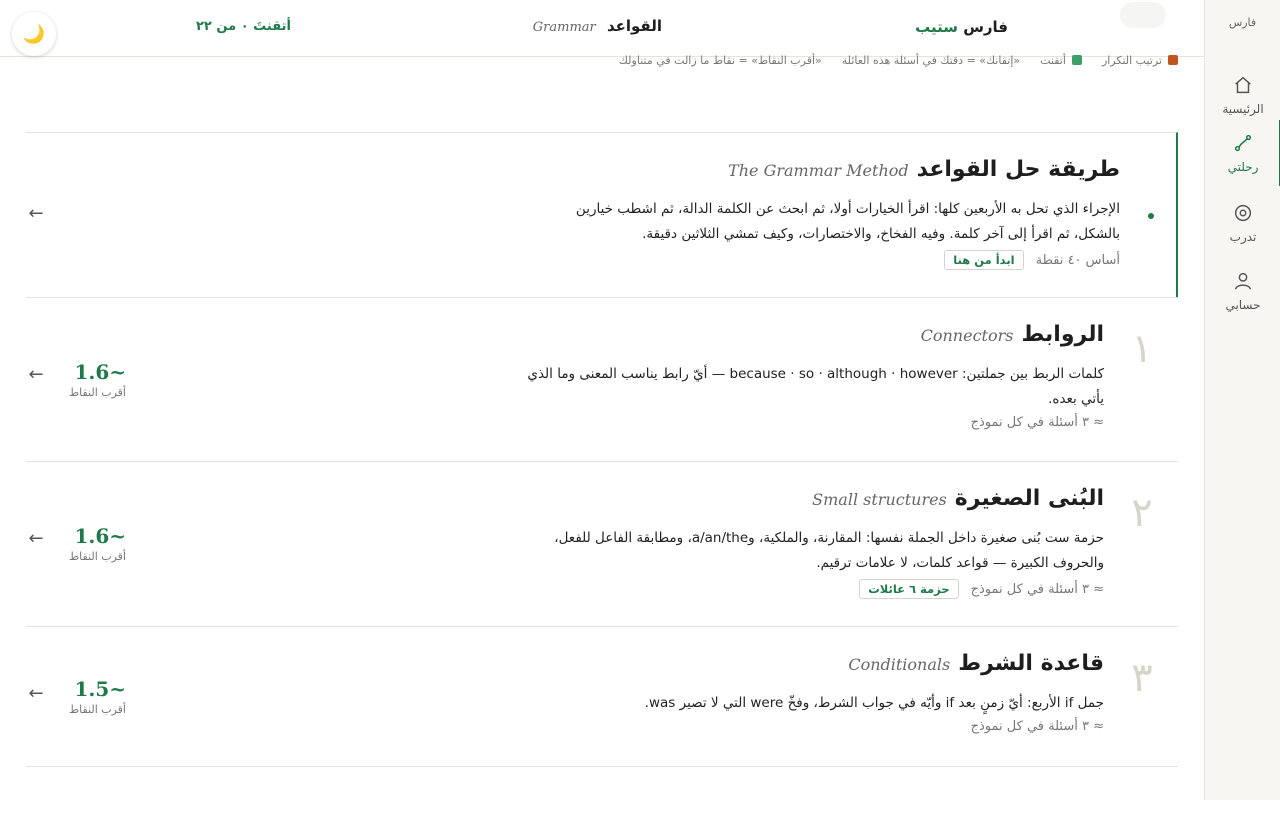 This screenshot has height=826, width=1280. I want to click on sidebar-item-label: تدرب, so click(1243, 237).